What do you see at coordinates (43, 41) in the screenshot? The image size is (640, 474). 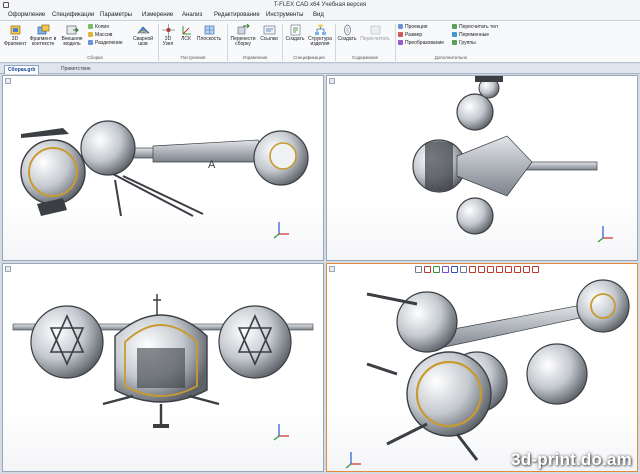 I see `fragment-context-label: Фрагмент в контексте` at bounding box center [43, 41].